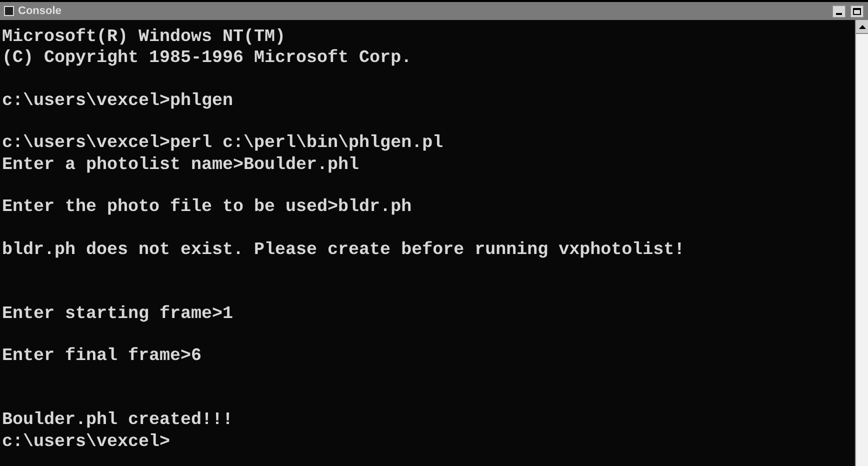  Describe the element at coordinates (861, 243) in the screenshot. I see `vertical-scrollbar` at that location.